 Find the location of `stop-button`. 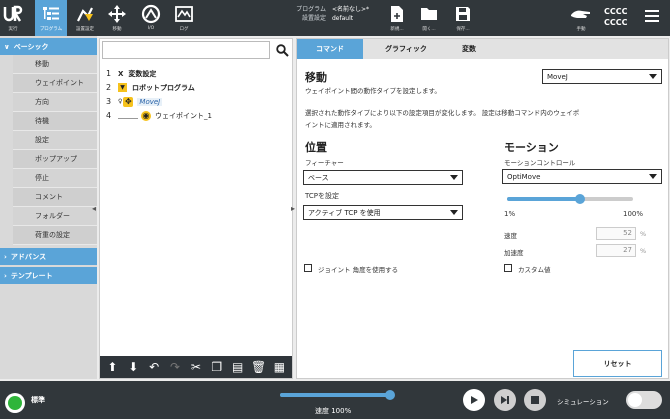

stop-button is located at coordinates (535, 400).